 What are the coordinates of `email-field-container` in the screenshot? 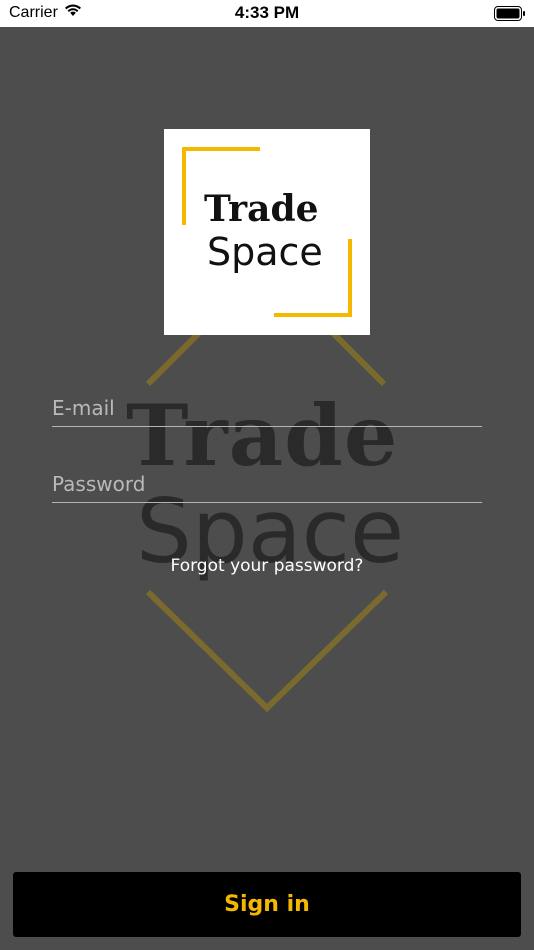 It's located at (267, 408).